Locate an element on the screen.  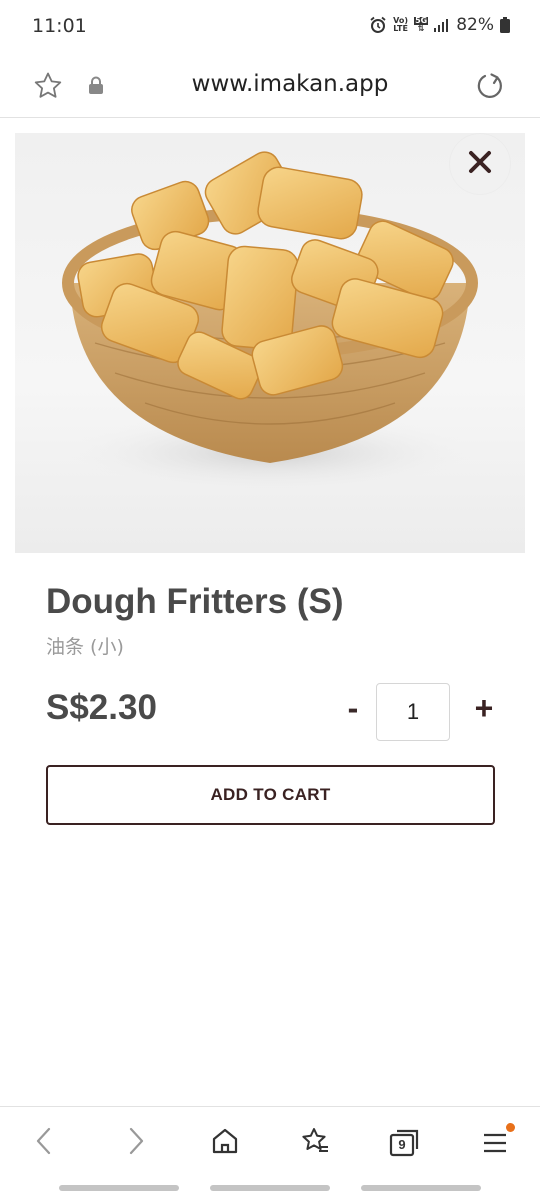
product-name: Dough Fritters (S) is located at coordinates (195, 601).